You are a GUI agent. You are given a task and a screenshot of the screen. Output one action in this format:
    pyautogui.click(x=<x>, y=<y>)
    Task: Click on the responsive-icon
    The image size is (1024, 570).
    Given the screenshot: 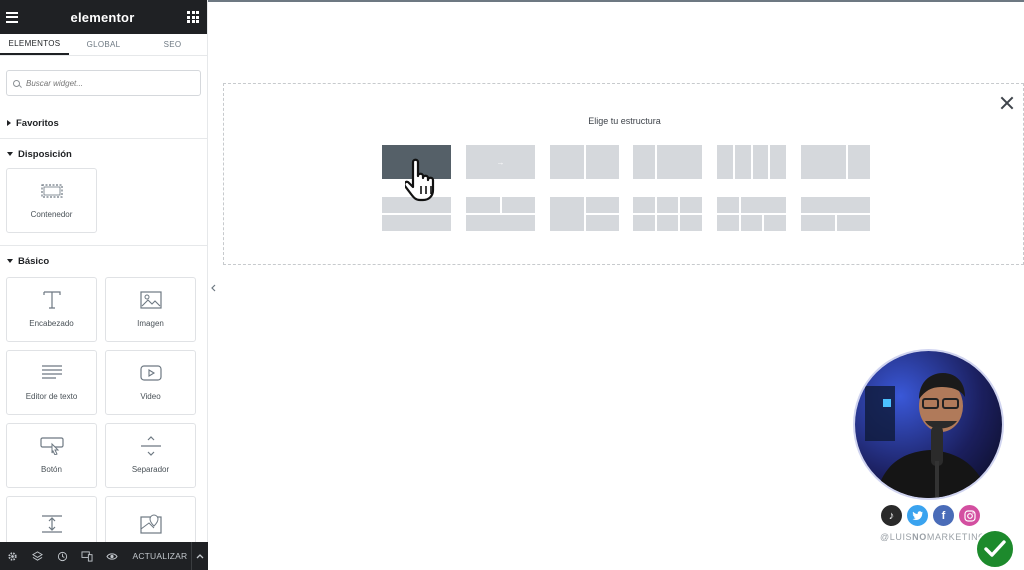 What is the action you would take?
    pyautogui.click(x=87, y=556)
    